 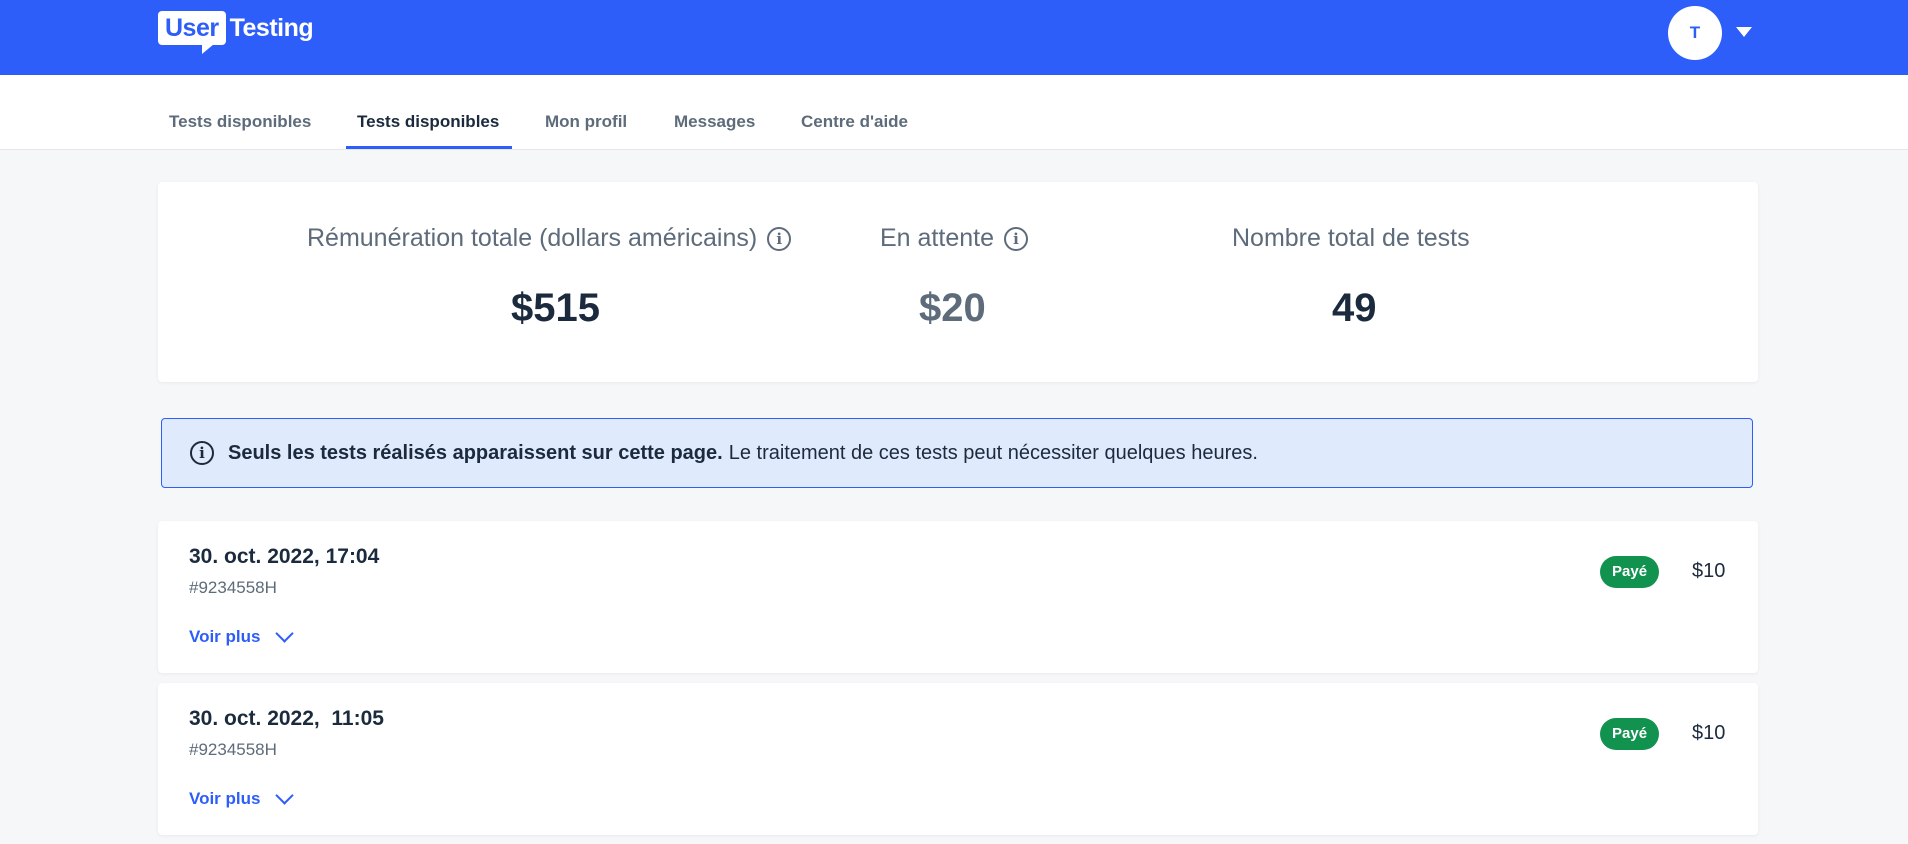 I want to click on logo-user-text: User, so click(x=192, y=32).